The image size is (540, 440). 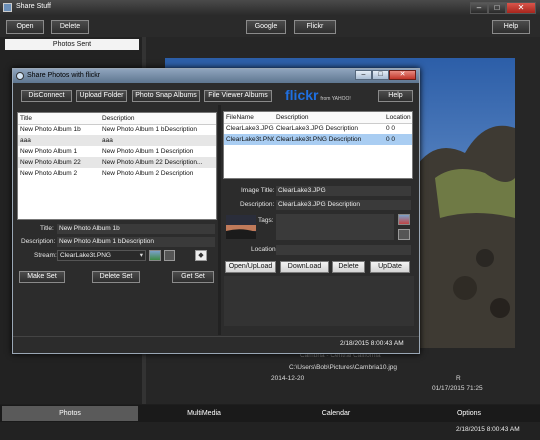 I want to click on stream-label: Stream:, so click(x=45, y=255).